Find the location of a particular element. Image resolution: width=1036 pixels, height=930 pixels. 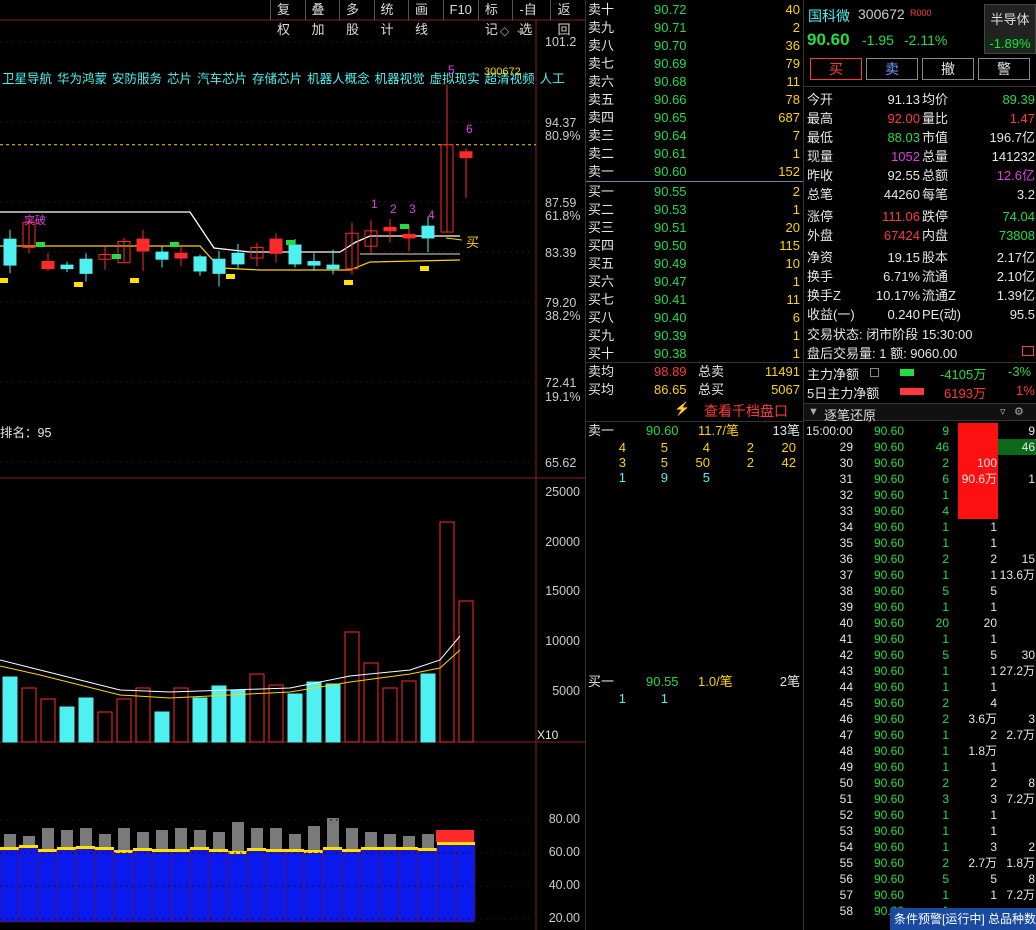

rank-label: 排名：95 is located at coordinates (26, 433).